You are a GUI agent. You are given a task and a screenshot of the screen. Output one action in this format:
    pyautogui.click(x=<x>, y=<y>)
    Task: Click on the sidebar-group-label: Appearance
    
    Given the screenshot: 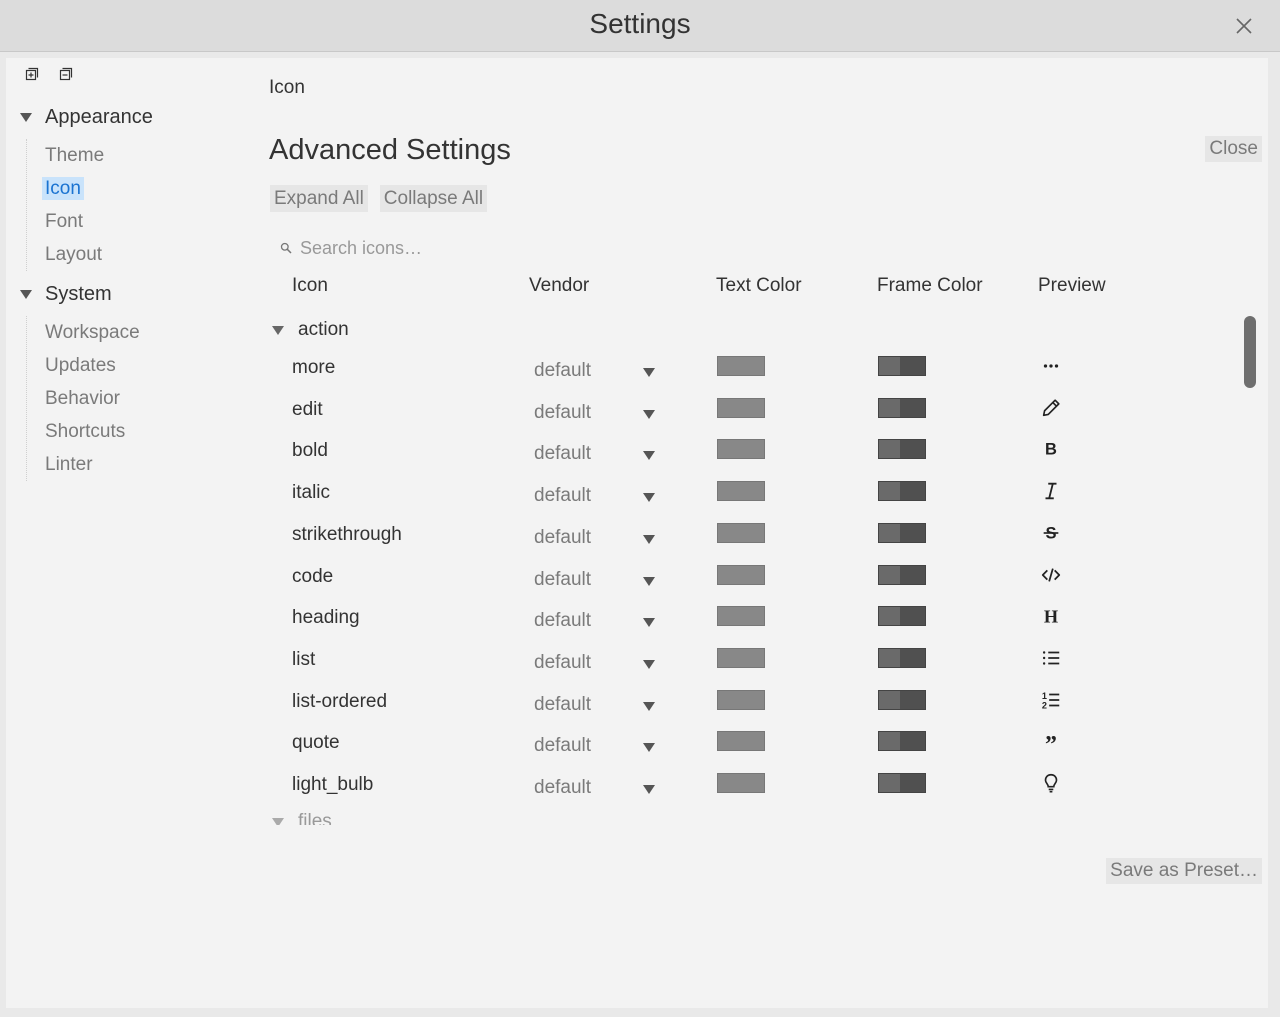 What is the action you would take?
    pyautogui.click(x=99, y=117)
    